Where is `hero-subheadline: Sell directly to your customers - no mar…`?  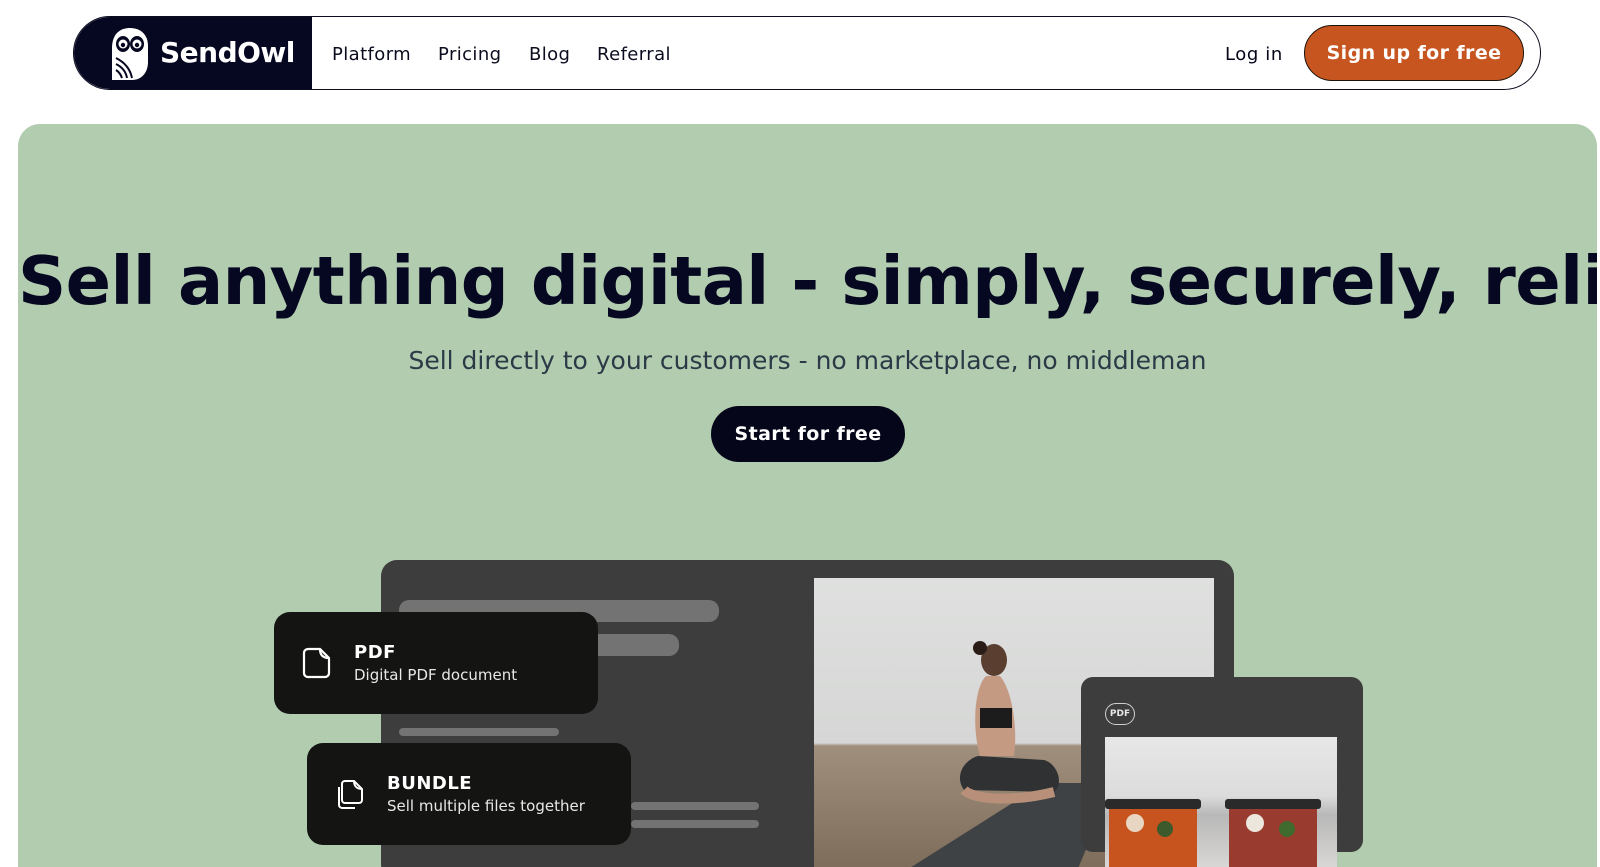
hero-subheadline: Sell directly to your customers - no mar… is located at coordinates (807, 360).